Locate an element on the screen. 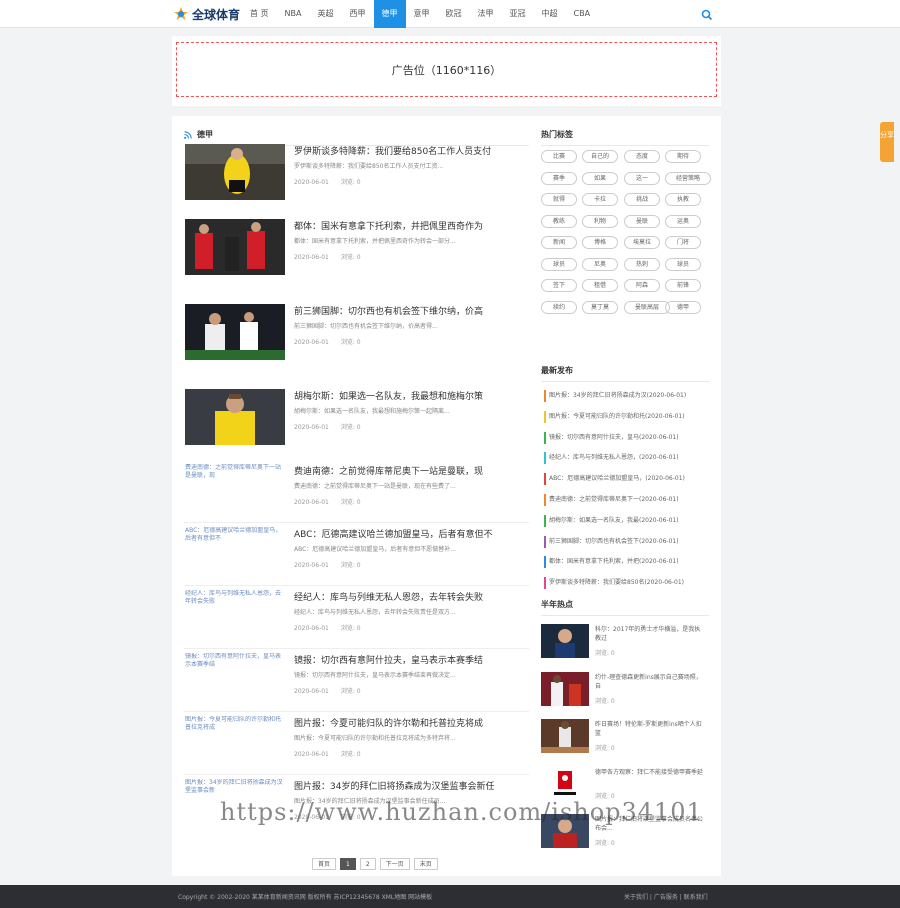 The height and width of the screenshot is (908, 900). tag-item: 挑战 is located at coordinates (642, 199).